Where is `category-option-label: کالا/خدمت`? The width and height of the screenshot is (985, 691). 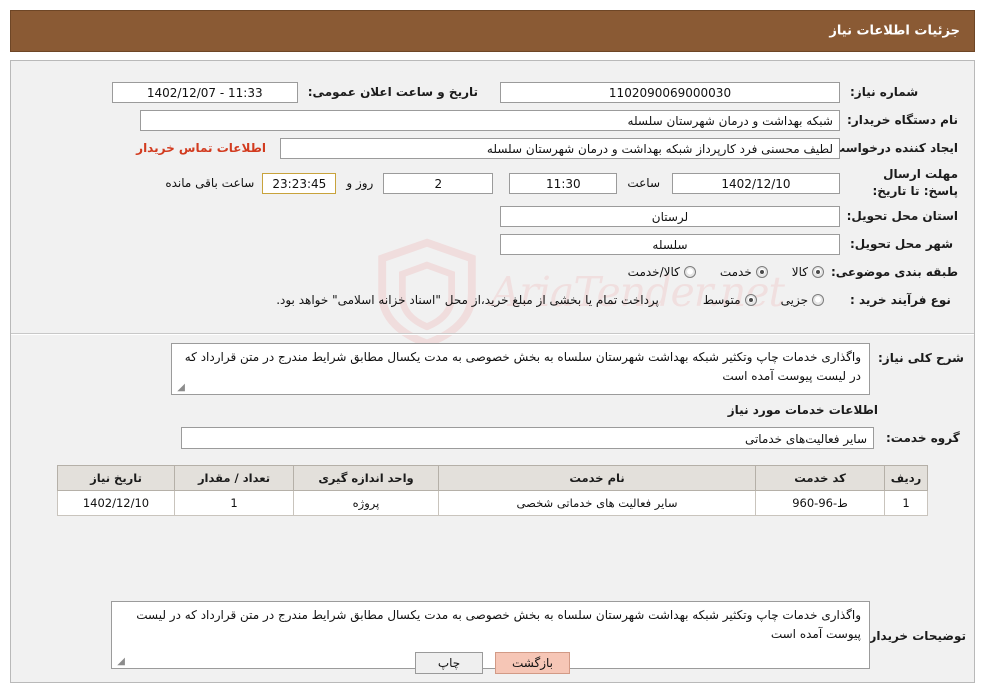
category-option-label: کالا/خدمت is located at coordinates (653, 272).